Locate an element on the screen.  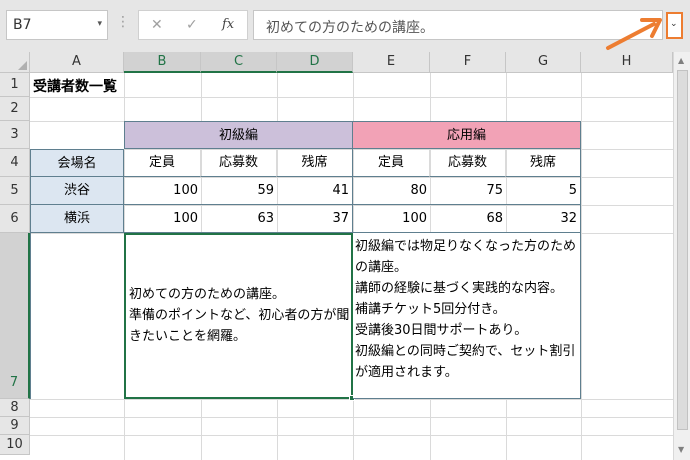
column-header-e: E is located at coordinates (391, 62).